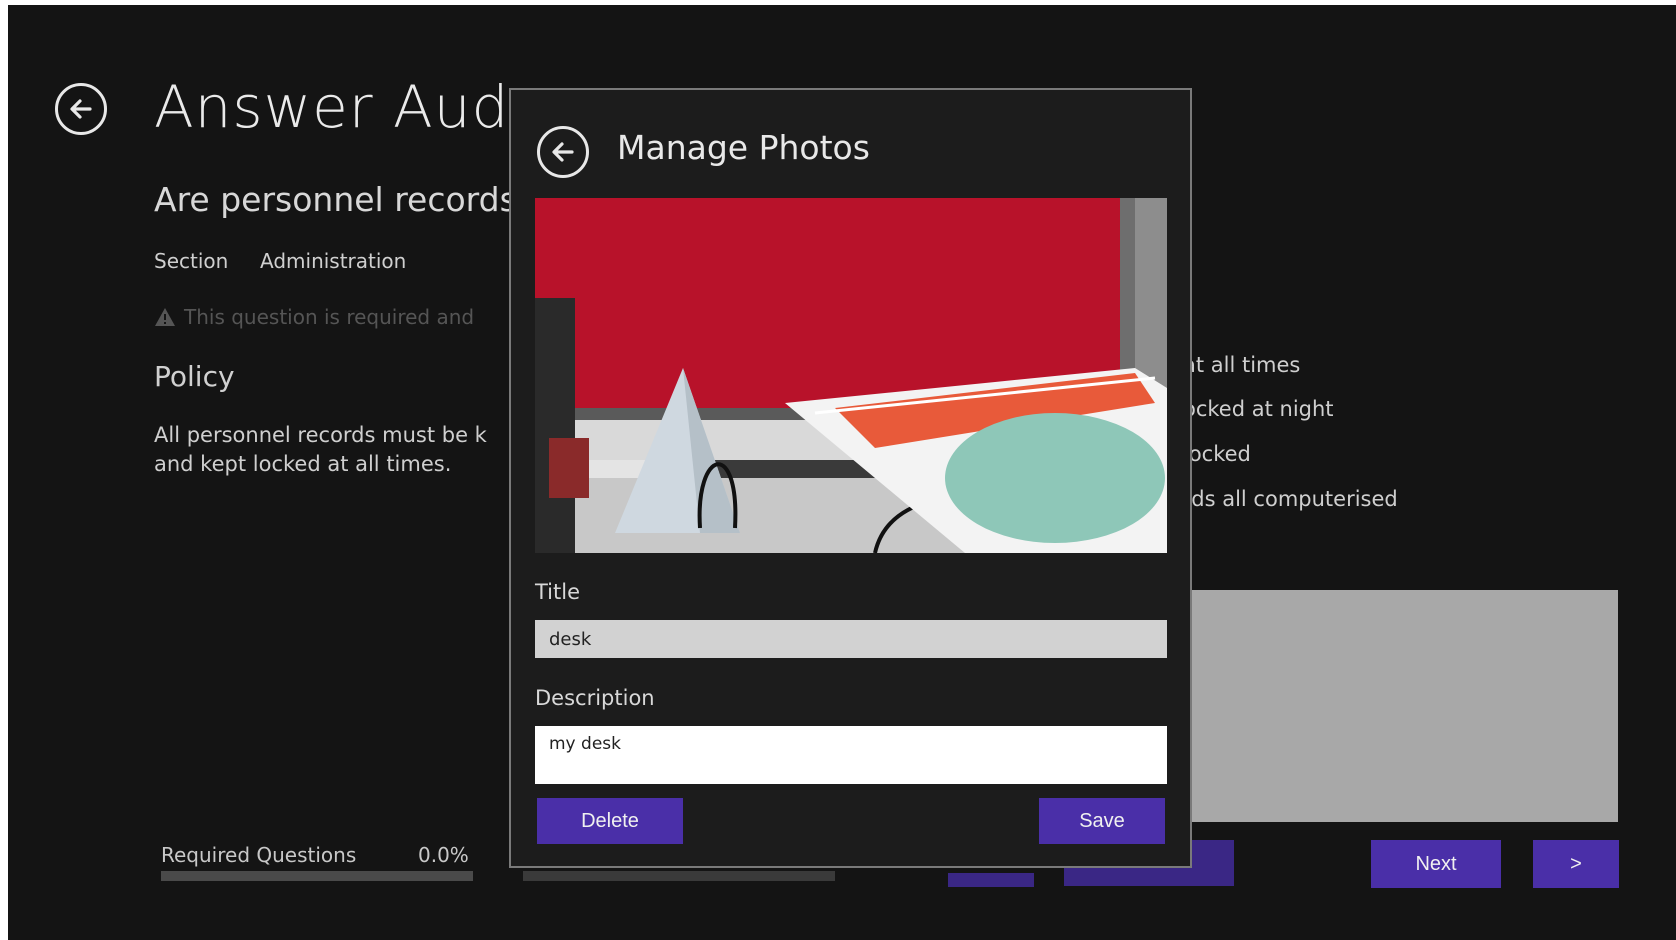  What do you see at coordinates (165, 317) in the screenshot?
I see `warning-icon` at bounding box center [165, 317].